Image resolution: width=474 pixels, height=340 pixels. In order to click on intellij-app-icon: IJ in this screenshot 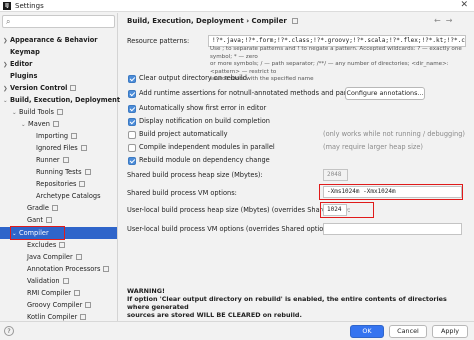, I will do `click(7, 6)`.